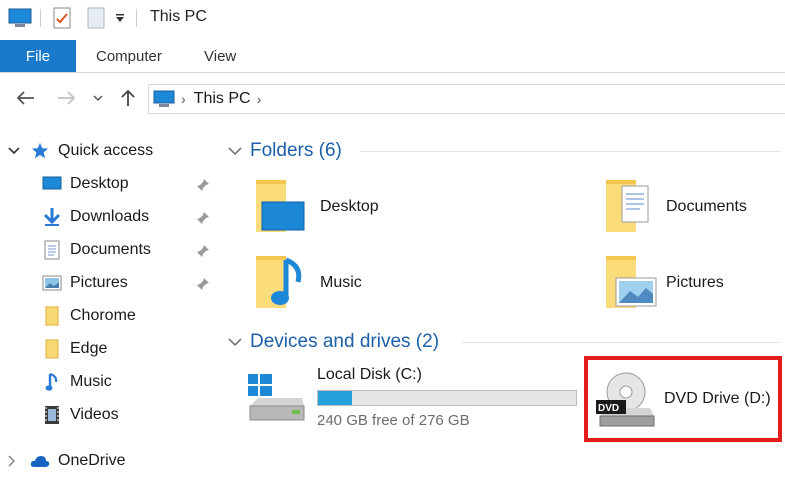 This screenshot has height=478, width=785. What do you see at coordinates (66, 98) in the screenshot?
I see `forward-arrow-icon` at bounding box center [66, 98].